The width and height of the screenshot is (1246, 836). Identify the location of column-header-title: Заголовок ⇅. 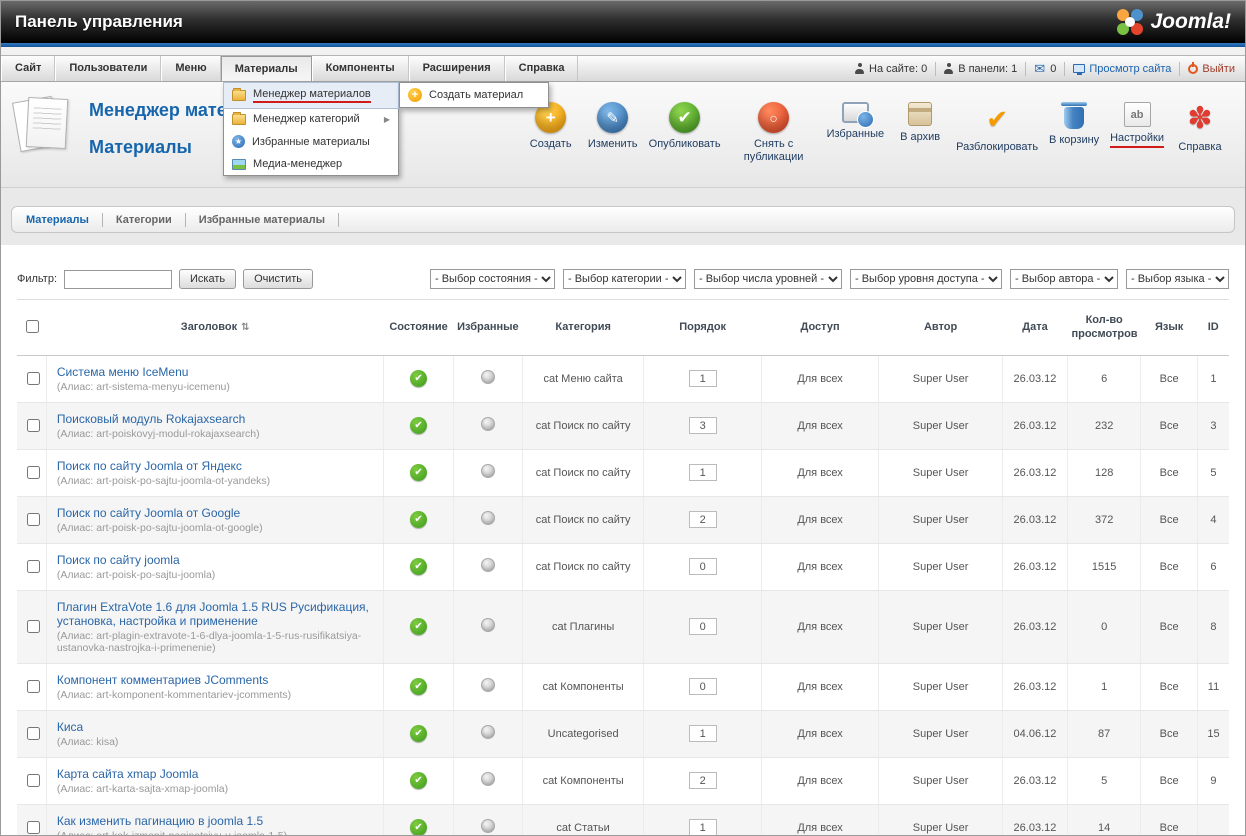
(215, 327).